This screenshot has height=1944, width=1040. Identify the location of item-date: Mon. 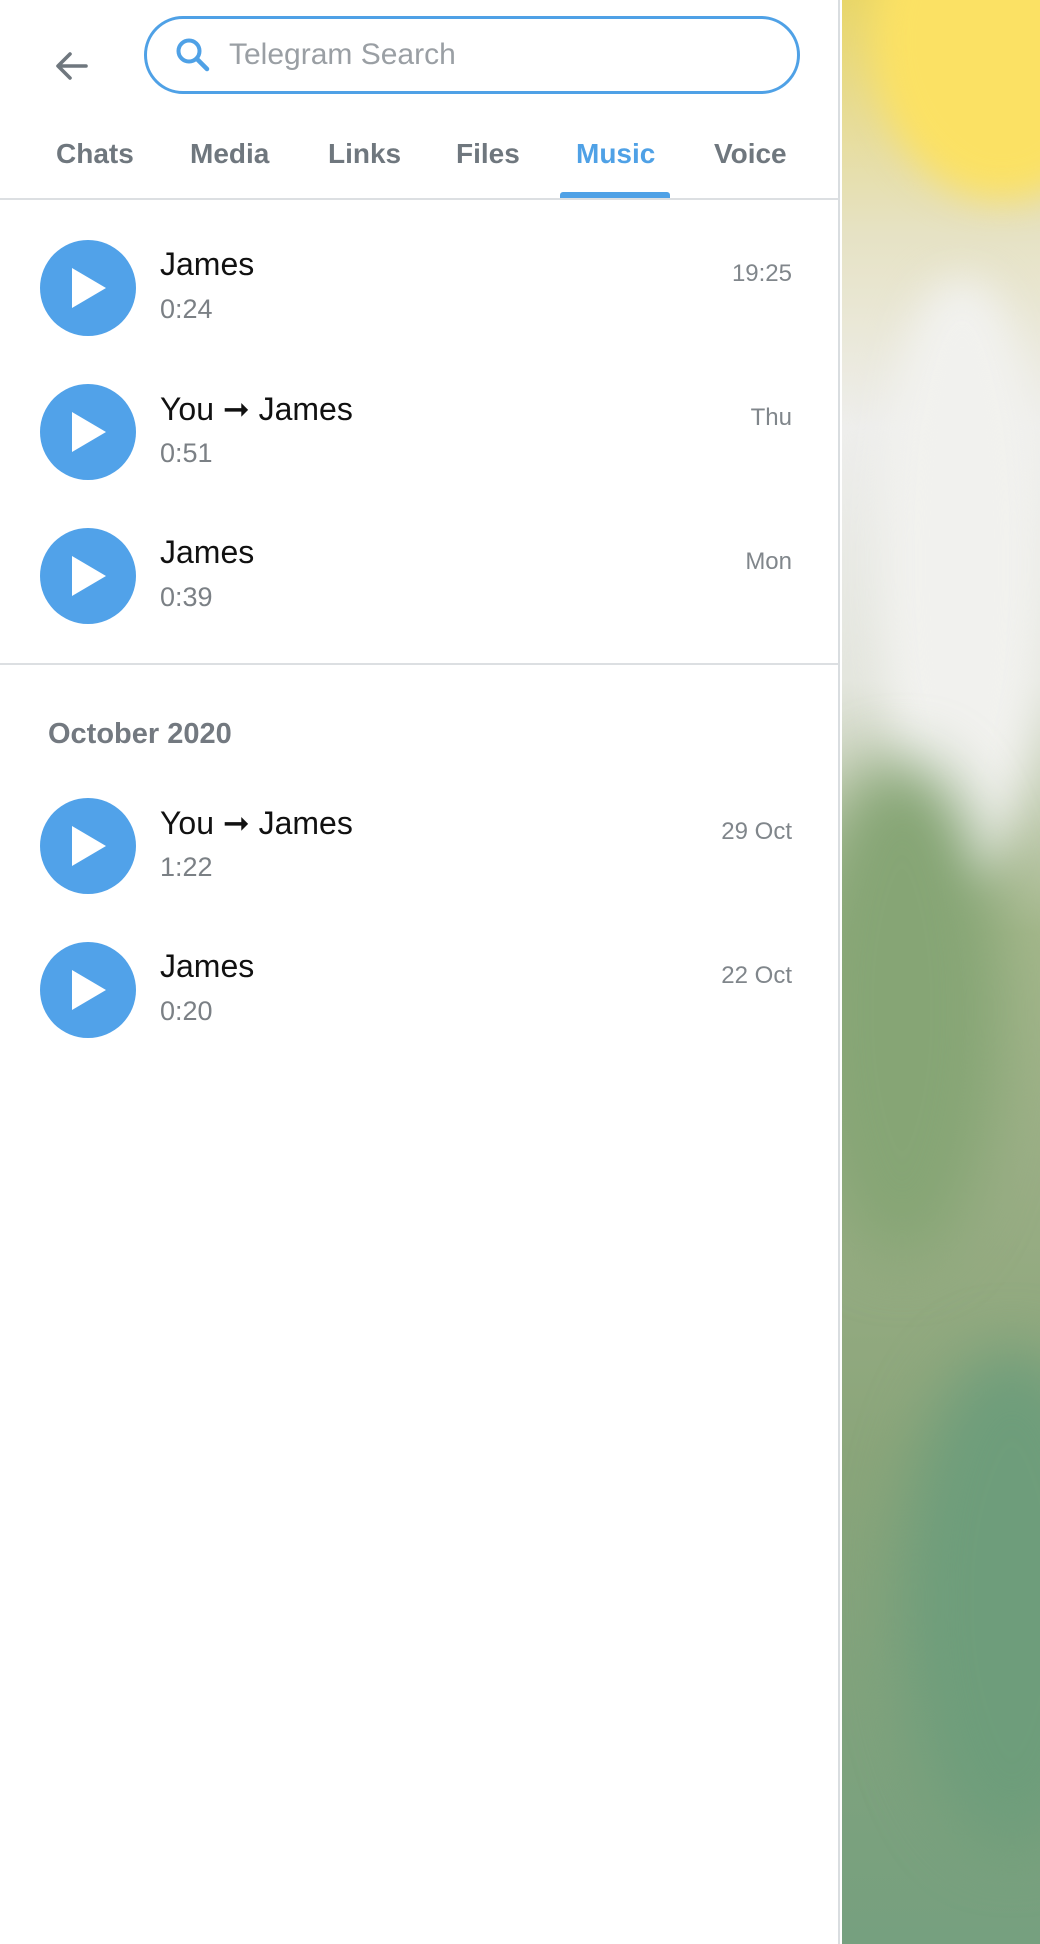
(768, 561).